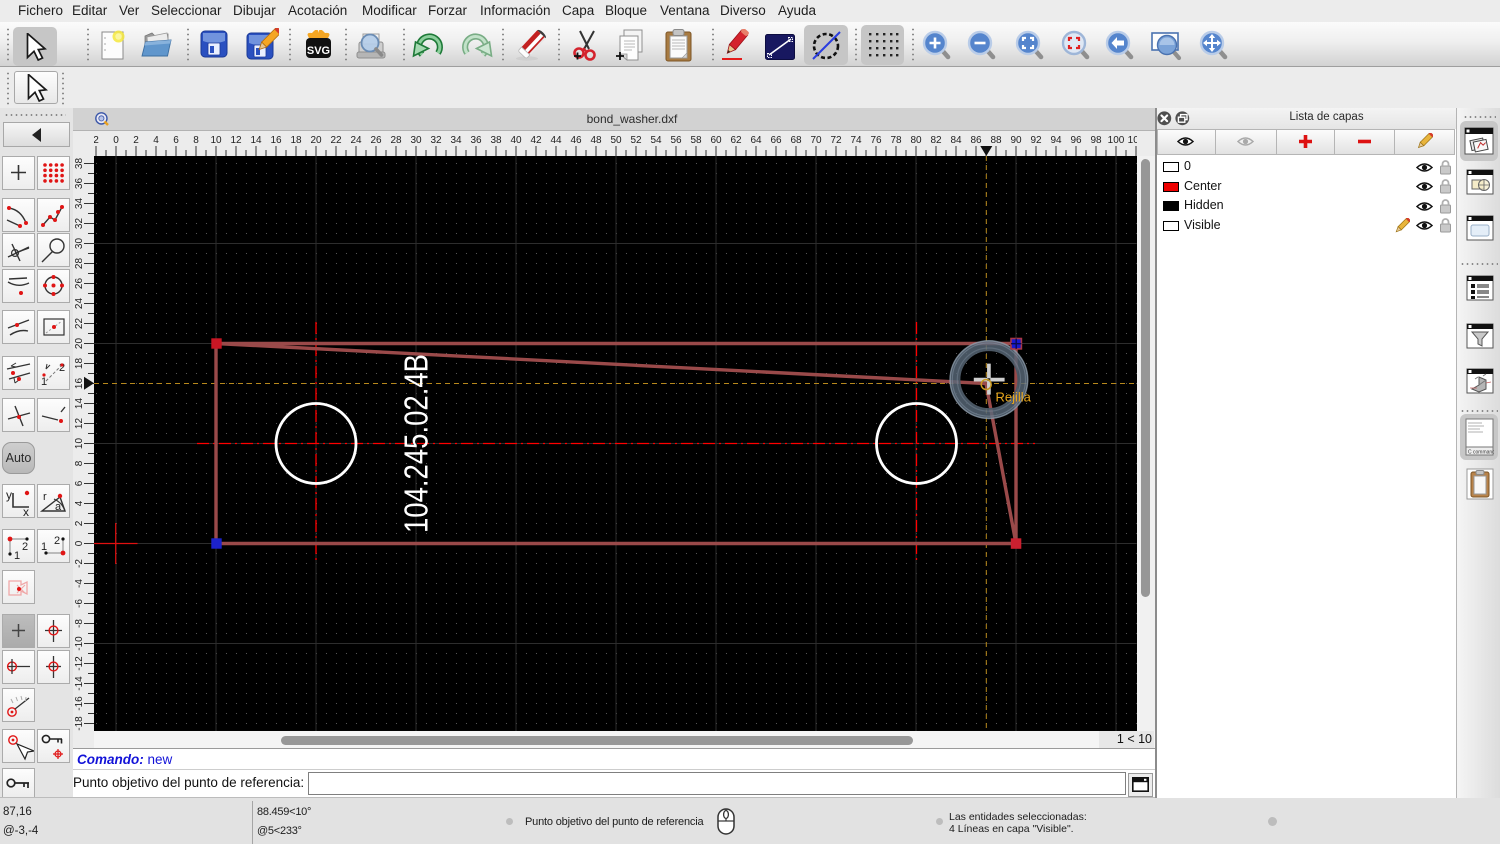 Image resolution: width=1500 pixels, height=844 pixels. What do you see at coordinates (79, 563) in the screenshot?
I see `svg-text: -2` at bounding box center [79, 563].